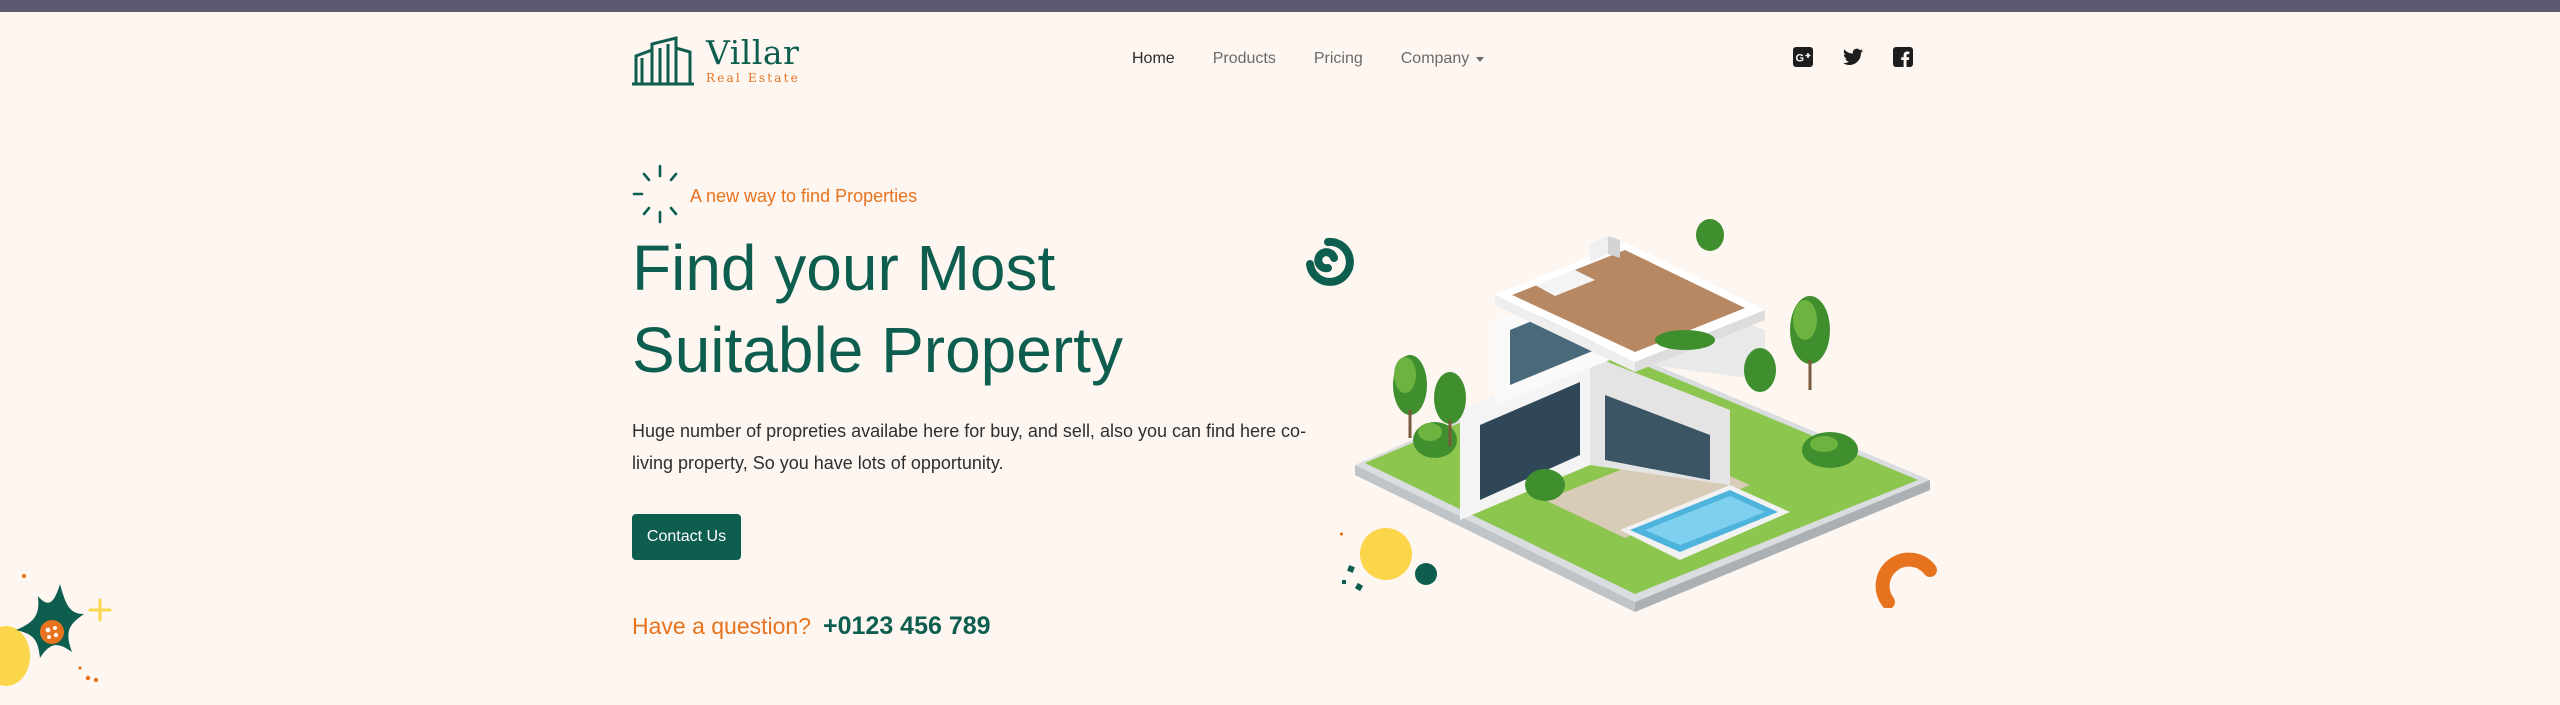 The width and height of the screenshot is (2560, 705). What do you see at coordinates (907, 626) in the screenshot?
I see `phone-link: +0123 456 789` at bounding box center [907, 626].